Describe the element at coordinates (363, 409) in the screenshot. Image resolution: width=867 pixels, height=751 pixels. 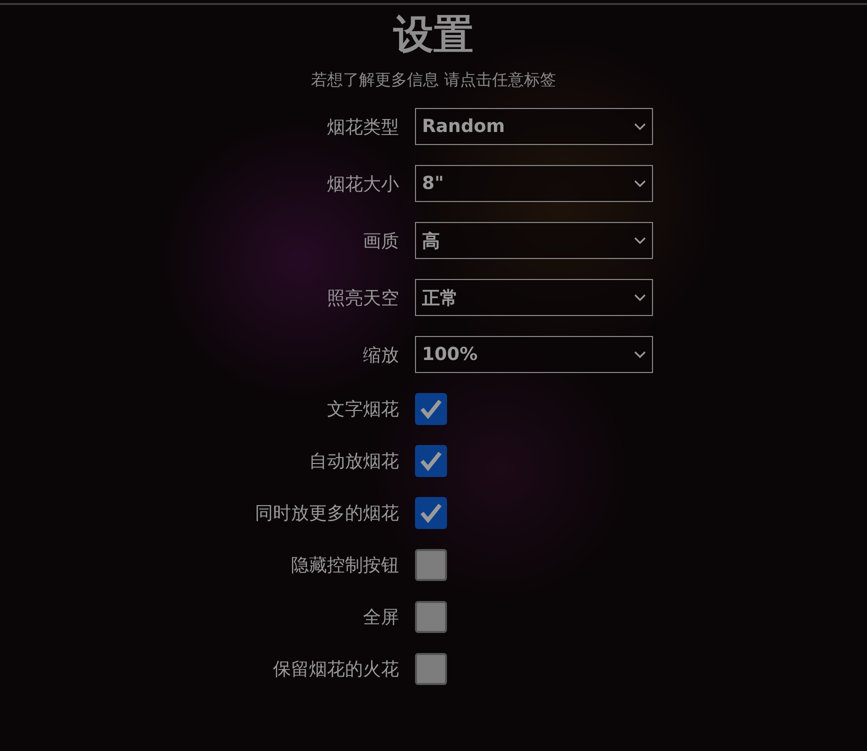
I see `setting-label: 文字烟花` at that location.